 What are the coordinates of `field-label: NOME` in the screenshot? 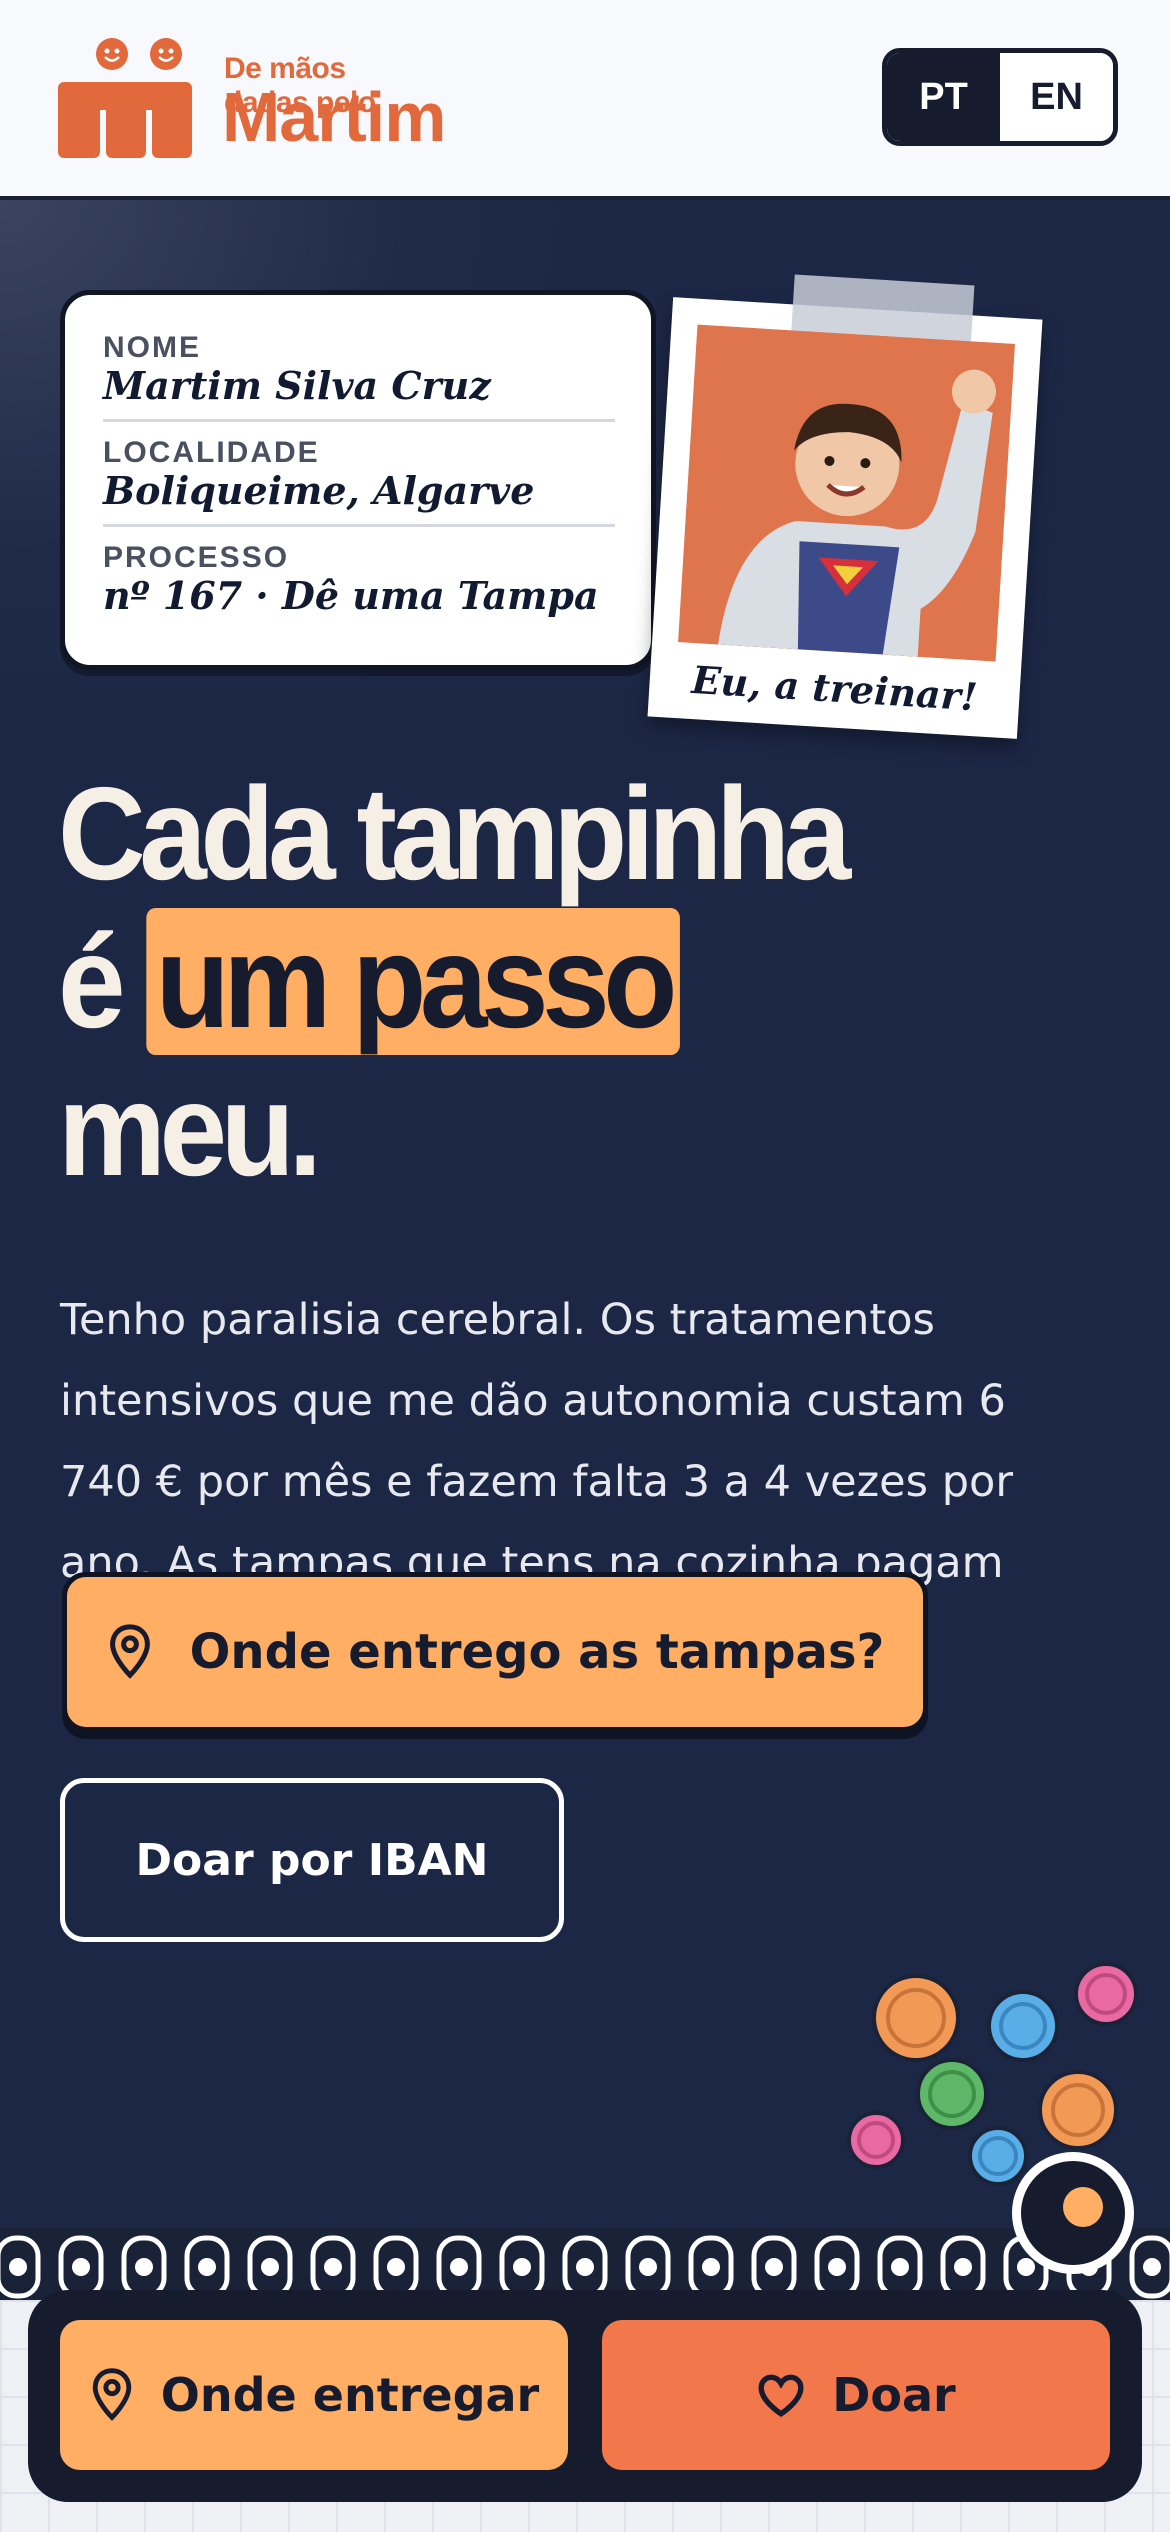 It's located at (152, 347).